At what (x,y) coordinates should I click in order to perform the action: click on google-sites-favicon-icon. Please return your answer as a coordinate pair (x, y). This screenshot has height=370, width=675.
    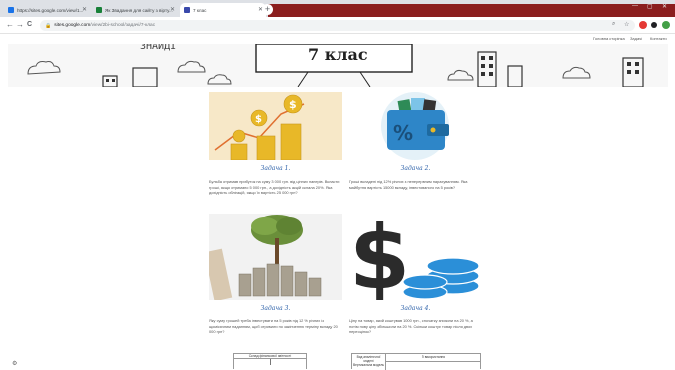
    Looking at the image, I should click on (11, 10).